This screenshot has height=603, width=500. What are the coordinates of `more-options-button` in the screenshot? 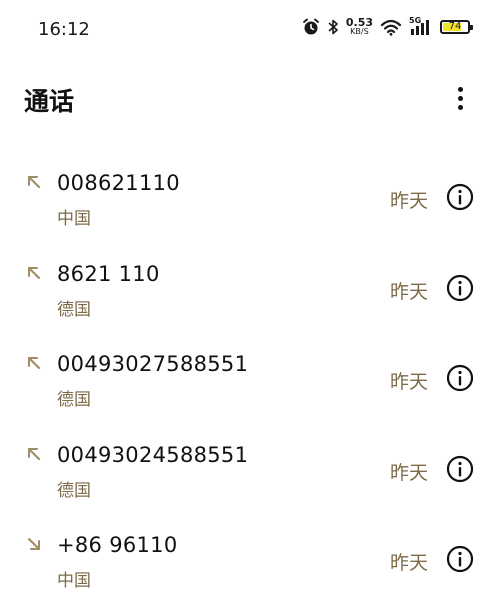 It's located at (460, 98).